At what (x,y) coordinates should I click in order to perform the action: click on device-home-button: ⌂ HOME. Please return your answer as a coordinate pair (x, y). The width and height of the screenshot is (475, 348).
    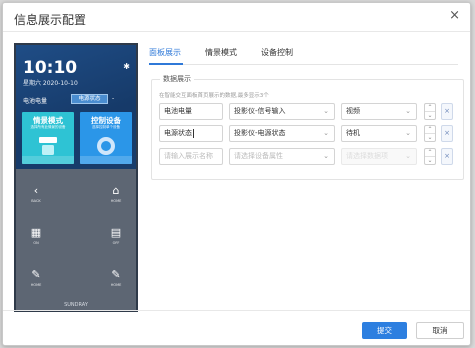
    Looking at the image, I should click on (116, 194).